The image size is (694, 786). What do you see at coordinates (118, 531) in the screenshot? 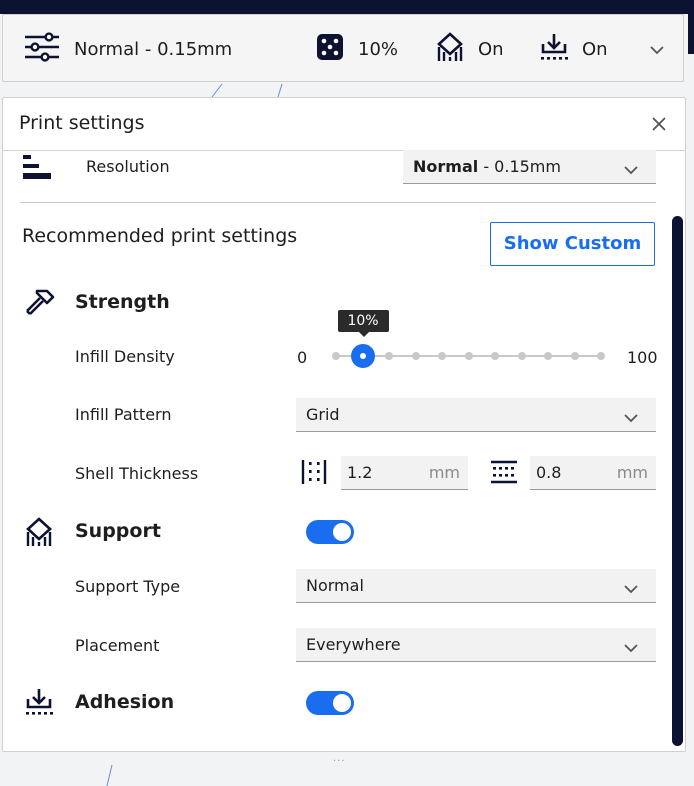
I see `support-title: Support` at bounding box center [118, 531].